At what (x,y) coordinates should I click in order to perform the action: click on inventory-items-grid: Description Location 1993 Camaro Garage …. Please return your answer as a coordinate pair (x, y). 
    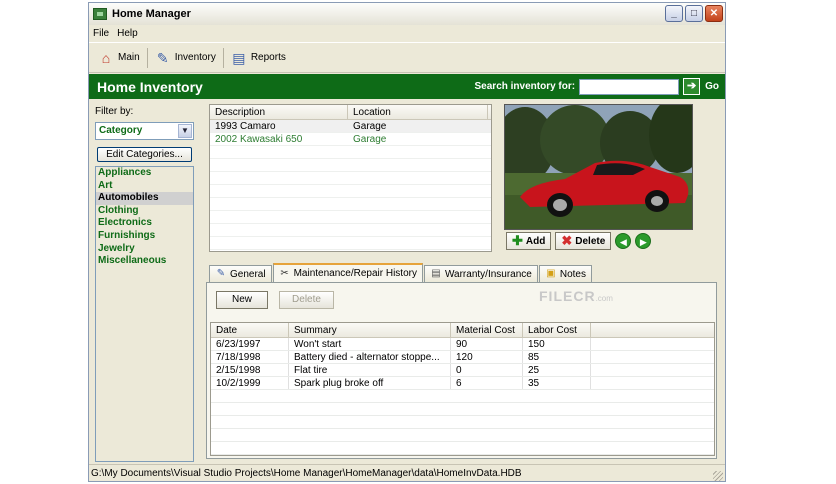
    Looking at the image, I should click on (350, 178).